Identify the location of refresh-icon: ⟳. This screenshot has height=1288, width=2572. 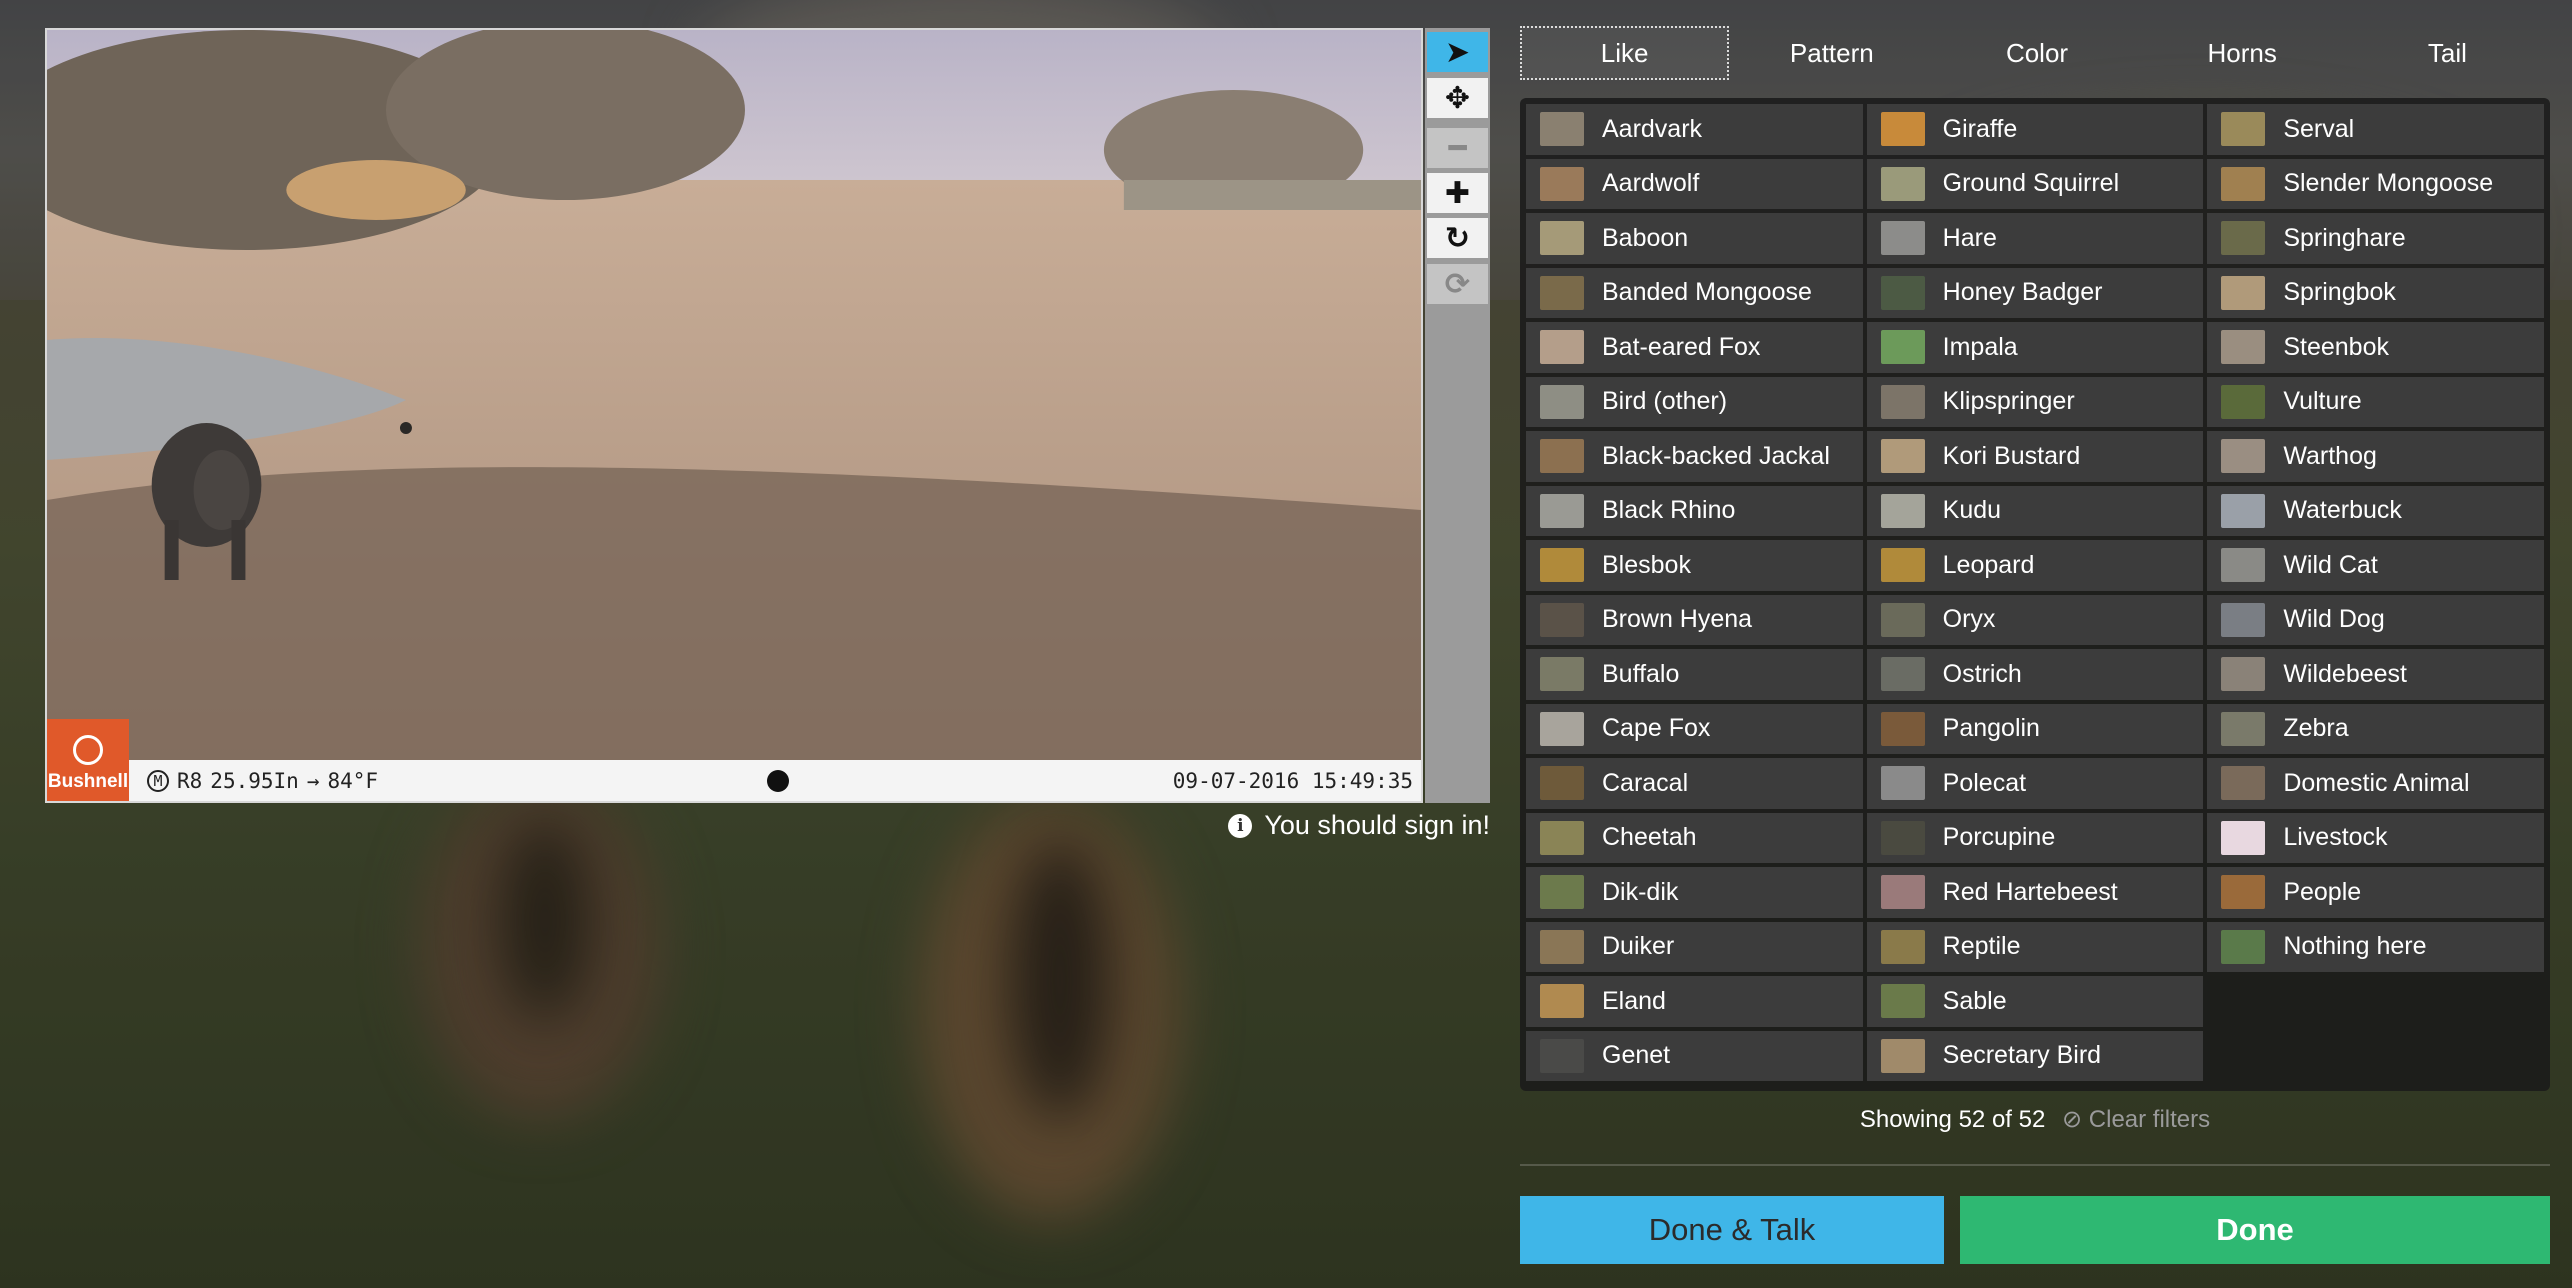
(1457, 284).